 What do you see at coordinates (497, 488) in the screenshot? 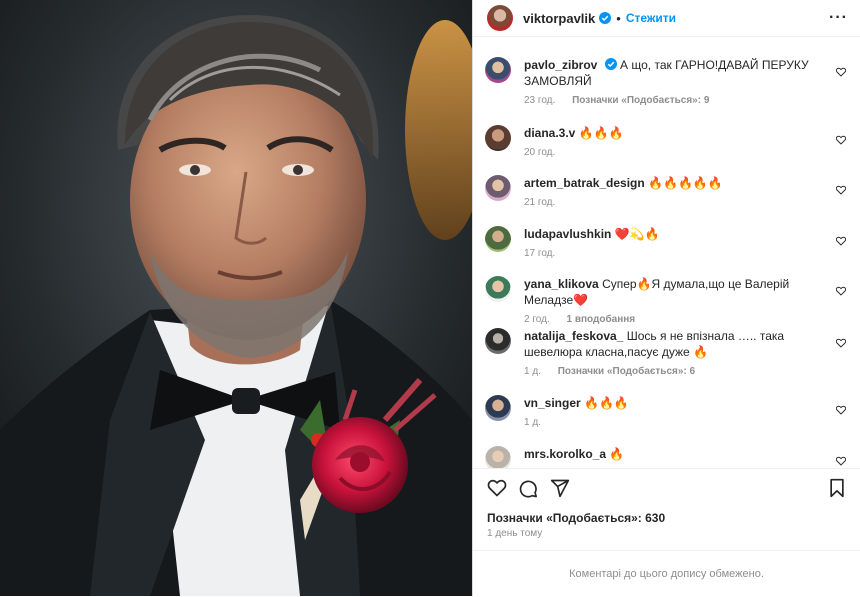
I see `like-heart-icon` at bounding box center [497, 488].